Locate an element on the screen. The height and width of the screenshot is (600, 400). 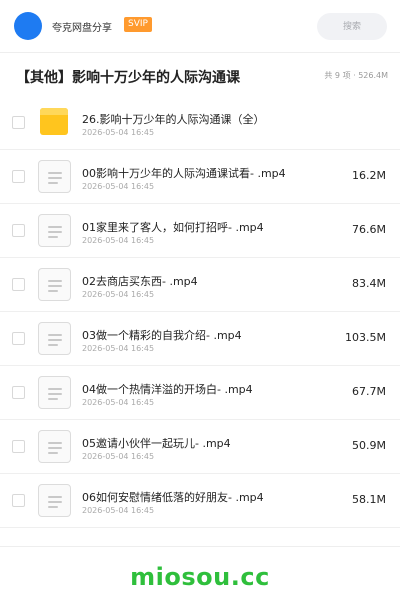
item-name: 01家里来了客人，如何打招呼- .mp4 is located at coordinates (173, 227).